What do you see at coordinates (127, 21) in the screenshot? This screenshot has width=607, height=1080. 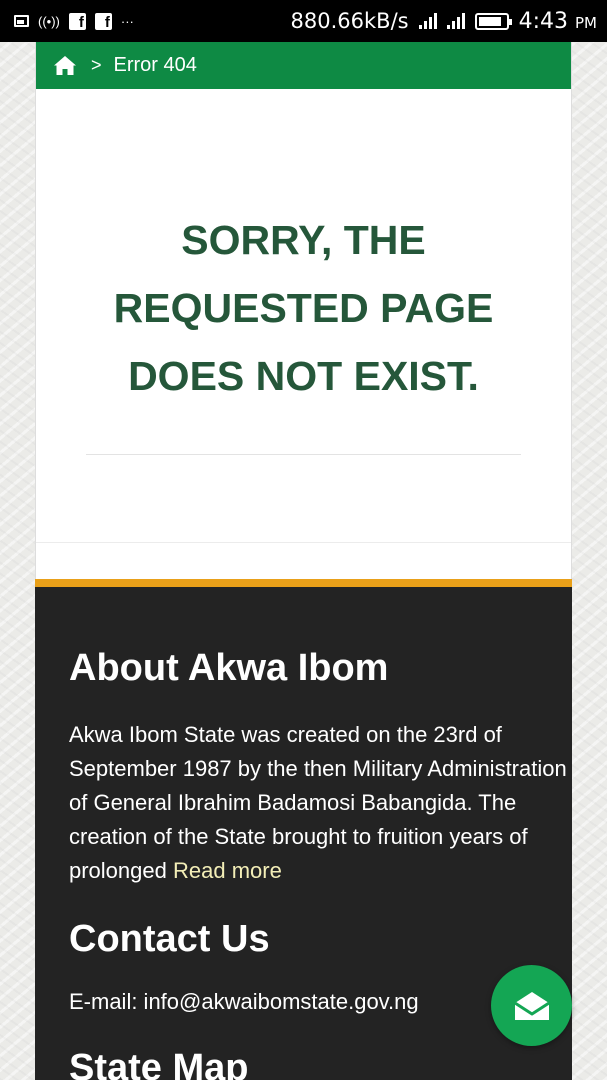 I see `more-notifications-icon: ···` at bounding box center [127, 21].